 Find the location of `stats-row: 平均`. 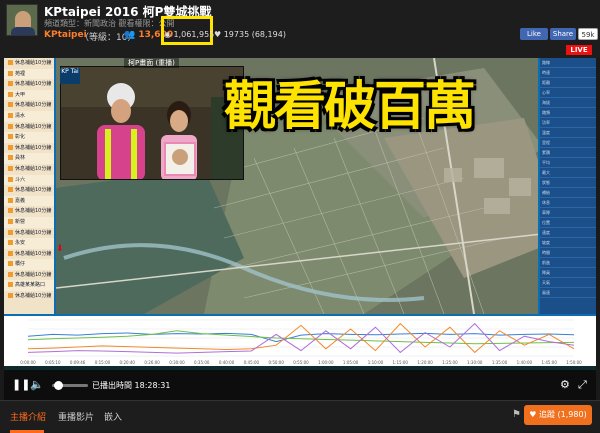

stats-row: 平均 is located at coordinates (568, 163).